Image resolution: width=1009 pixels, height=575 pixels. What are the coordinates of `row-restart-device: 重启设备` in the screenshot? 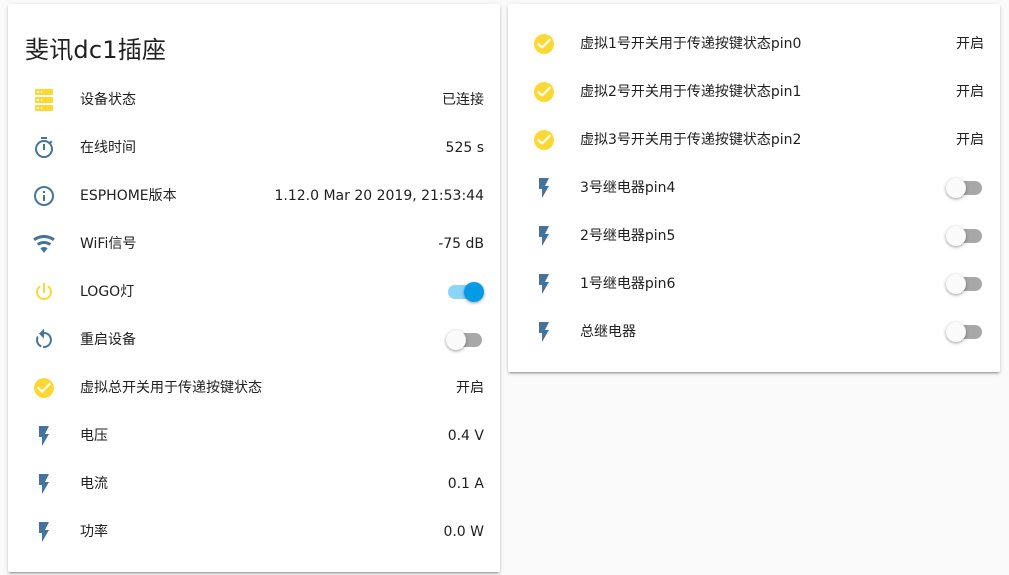 It's located at (254, 340).